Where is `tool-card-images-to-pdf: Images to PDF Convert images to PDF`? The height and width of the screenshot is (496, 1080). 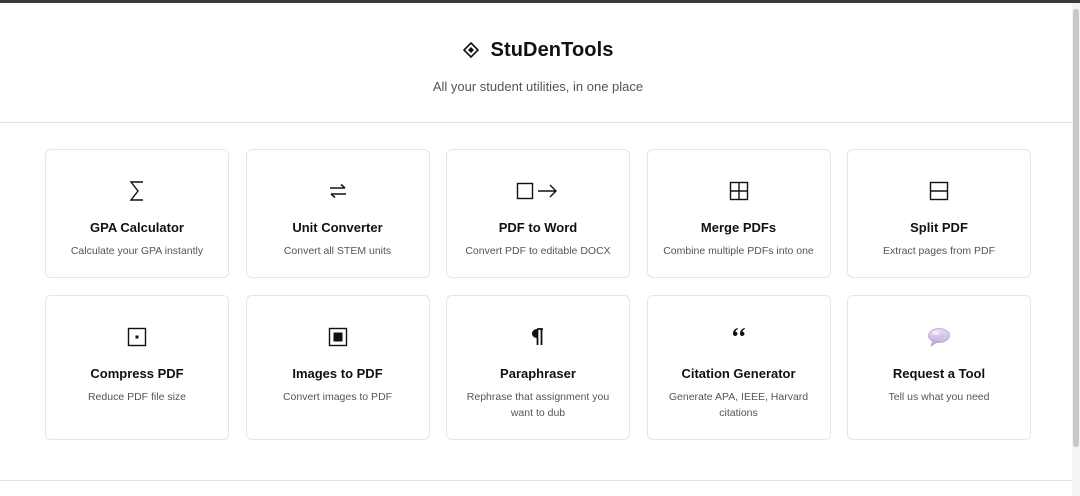 tool-card-images-to-pdf: Images to PDF Convert images to PDF is located at coordinates (337, 367).